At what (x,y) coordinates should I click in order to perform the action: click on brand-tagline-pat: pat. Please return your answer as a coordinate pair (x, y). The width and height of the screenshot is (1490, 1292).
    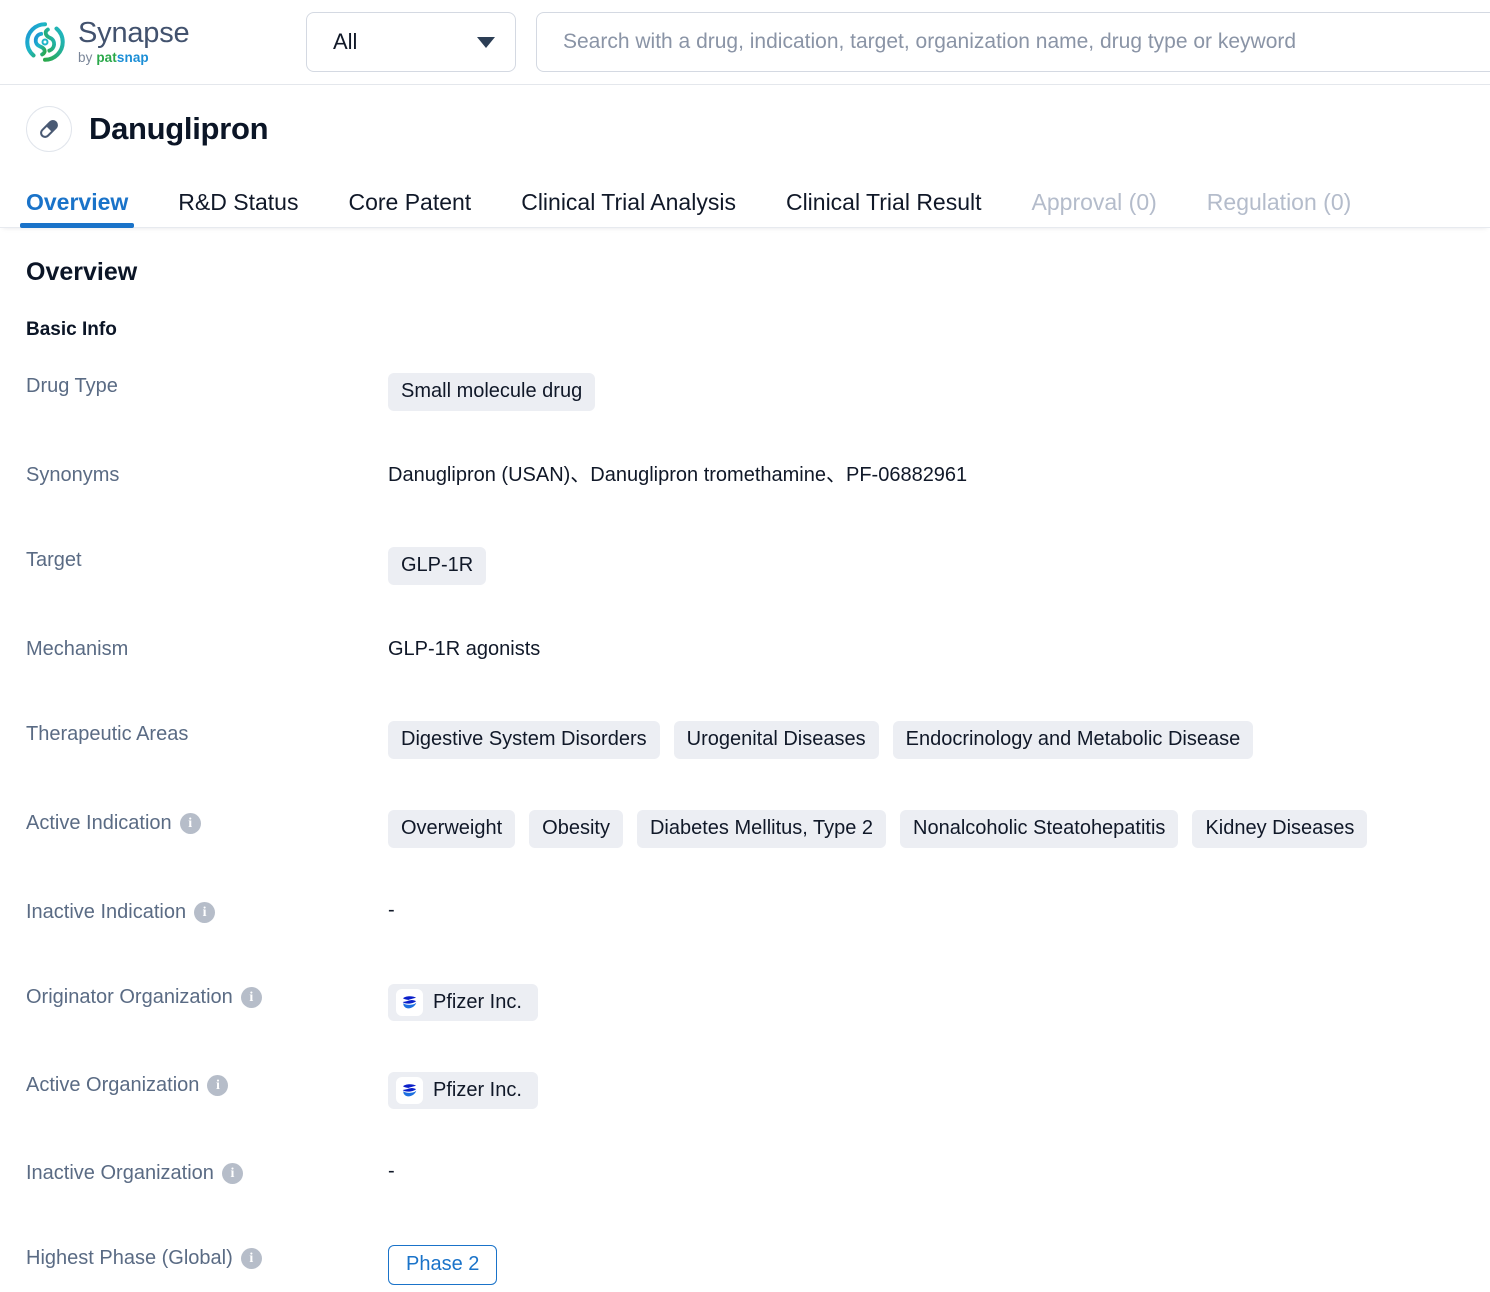
    Looking at the image, I should click on (106, 58).